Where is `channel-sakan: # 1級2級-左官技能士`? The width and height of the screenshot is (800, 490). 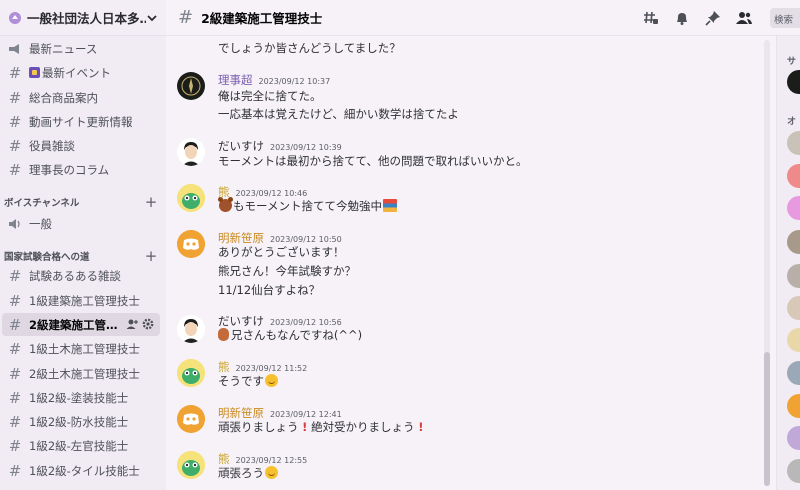 channel-sakan: # 1級2級-左官技能士 is located at coordinates (81, 445).